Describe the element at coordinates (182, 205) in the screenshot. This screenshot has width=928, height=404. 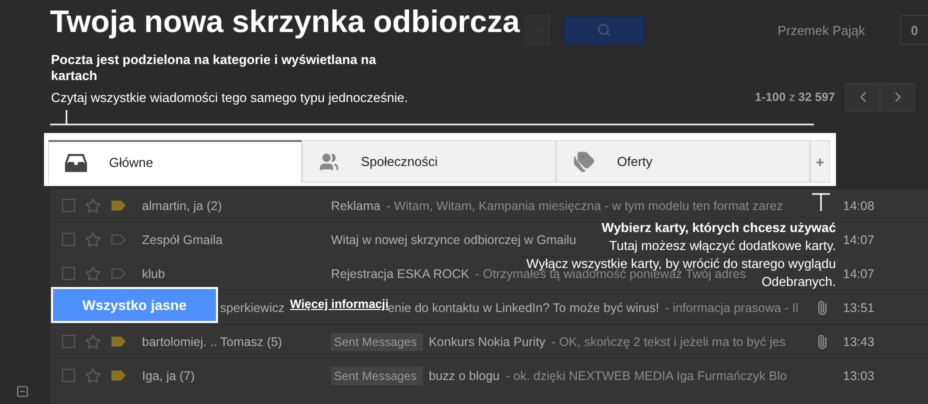
I see `message-sender: almartin, ja (2)` at that location.